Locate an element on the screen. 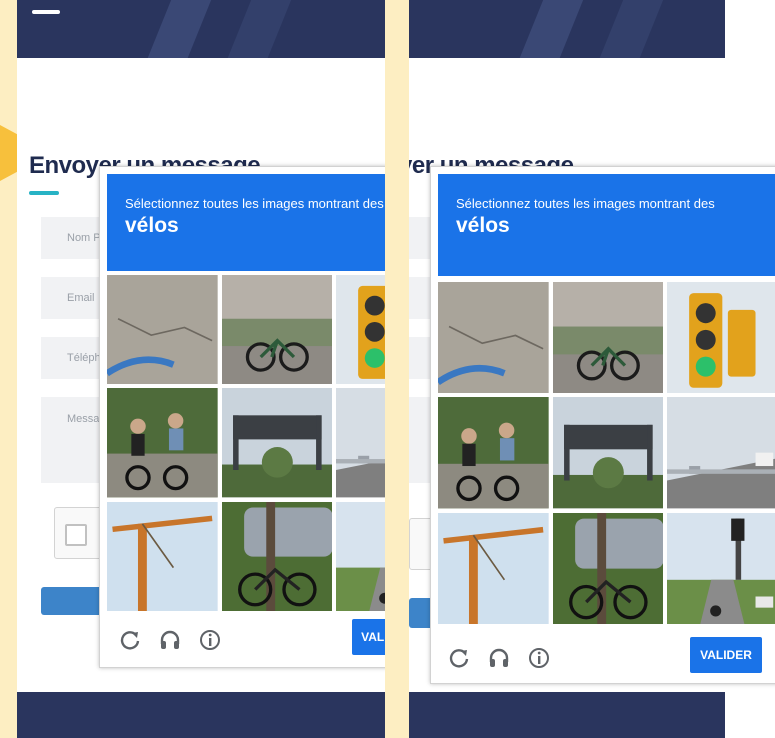  recaptcha-checkbox is located at coordinates (76, 535).